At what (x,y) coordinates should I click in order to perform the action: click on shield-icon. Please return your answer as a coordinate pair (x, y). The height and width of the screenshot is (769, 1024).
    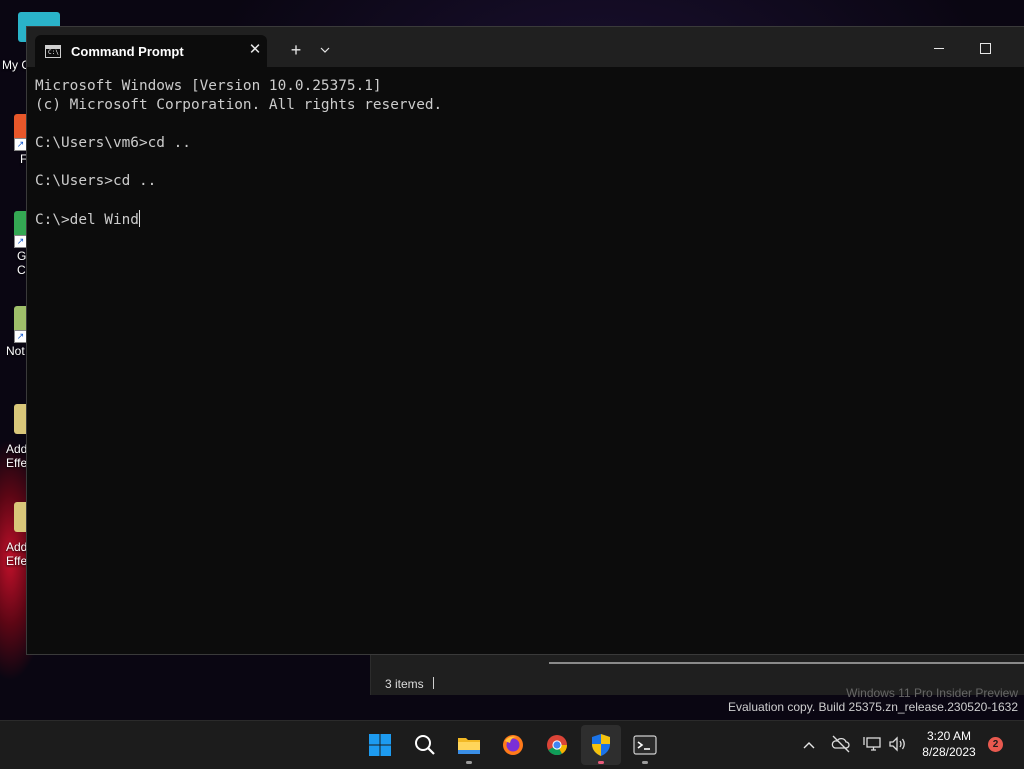
    Looking at the image, I should click on (601, 745).